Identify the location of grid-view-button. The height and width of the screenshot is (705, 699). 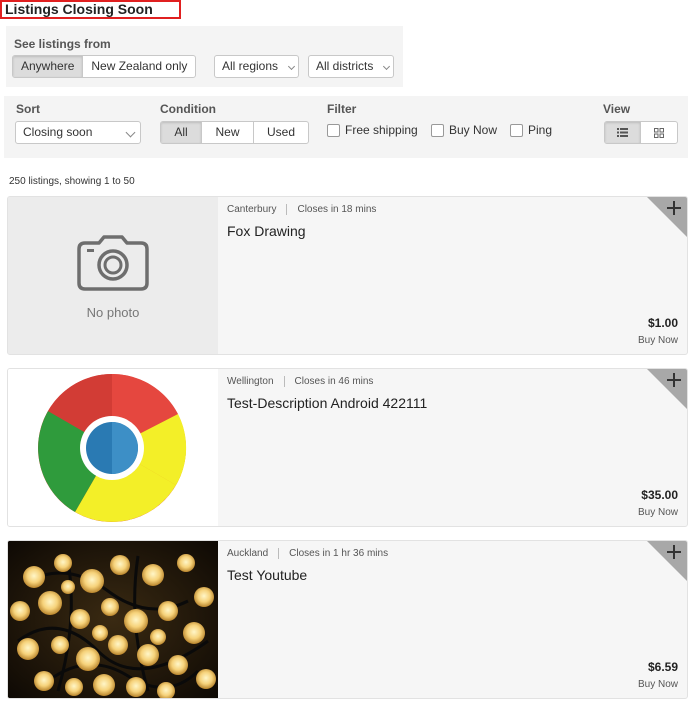
(659, 132).